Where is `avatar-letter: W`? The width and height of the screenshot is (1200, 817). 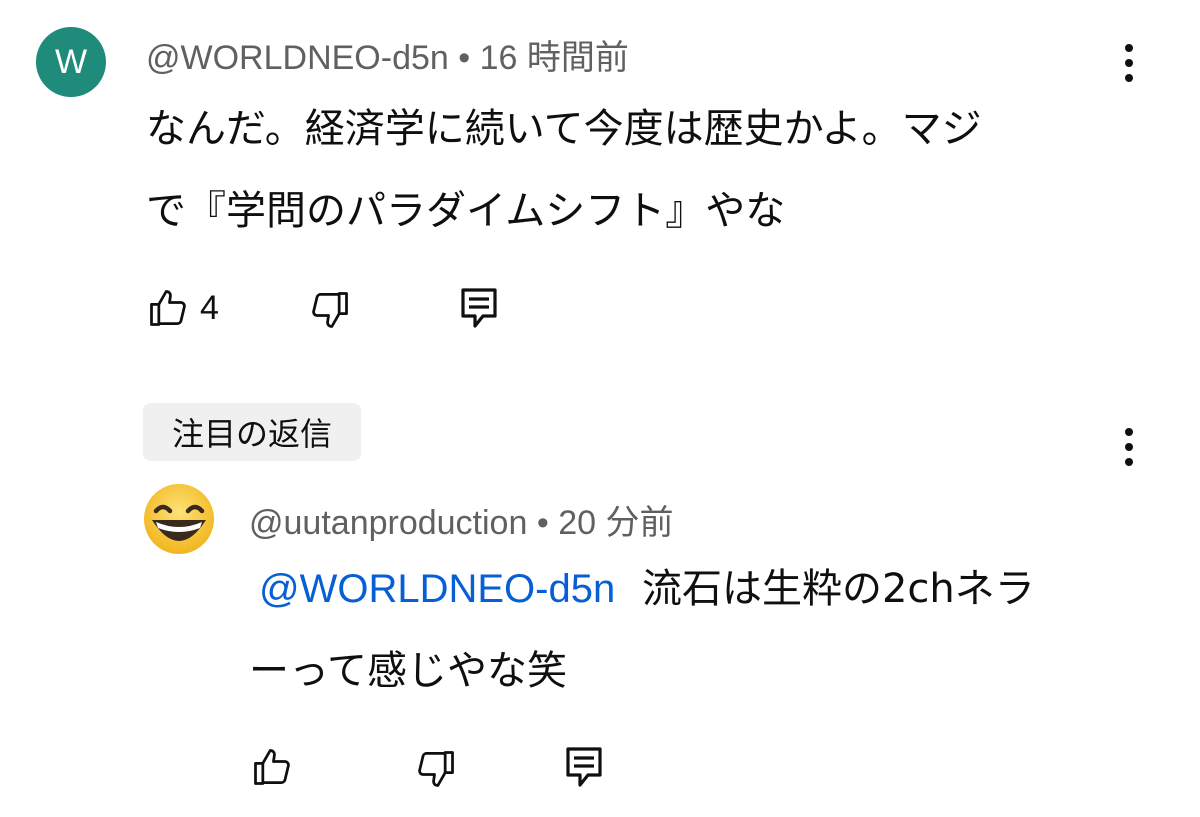
avatar-letter: W is located at coordinates (71, 61).